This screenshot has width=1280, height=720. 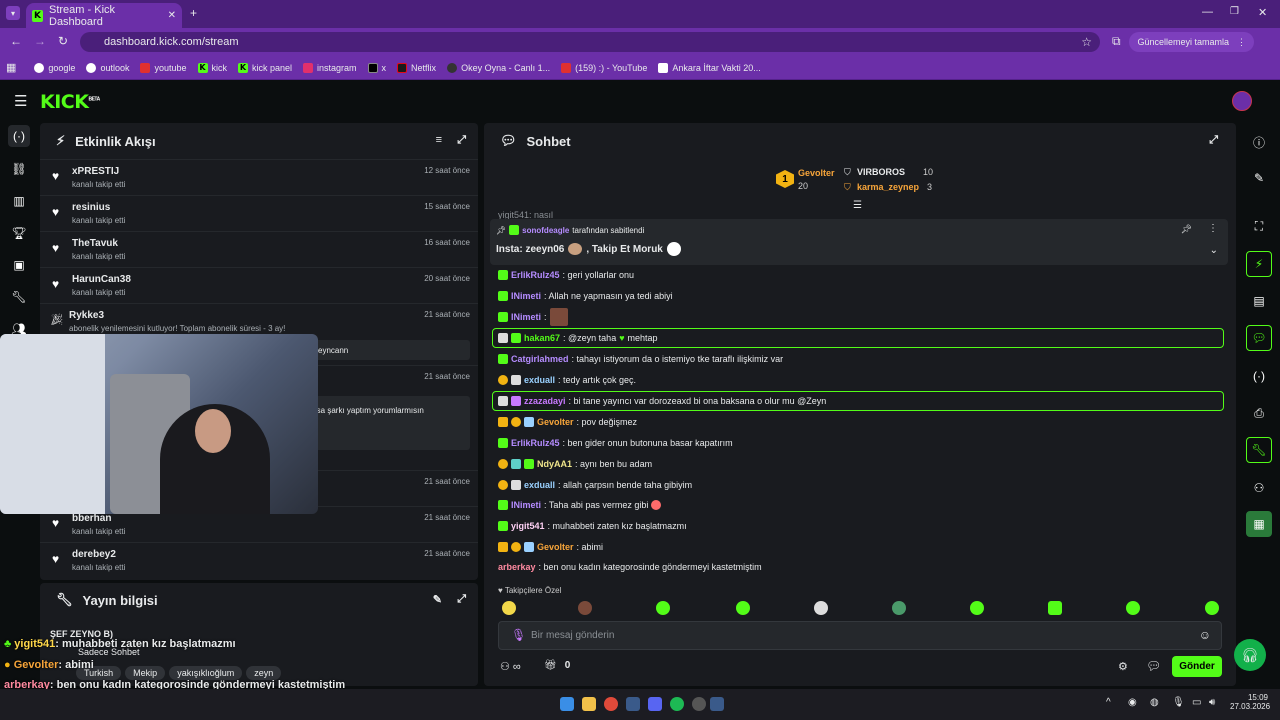 I want to click on bookmark-youtube: youtube, so click(x=163, y=67).